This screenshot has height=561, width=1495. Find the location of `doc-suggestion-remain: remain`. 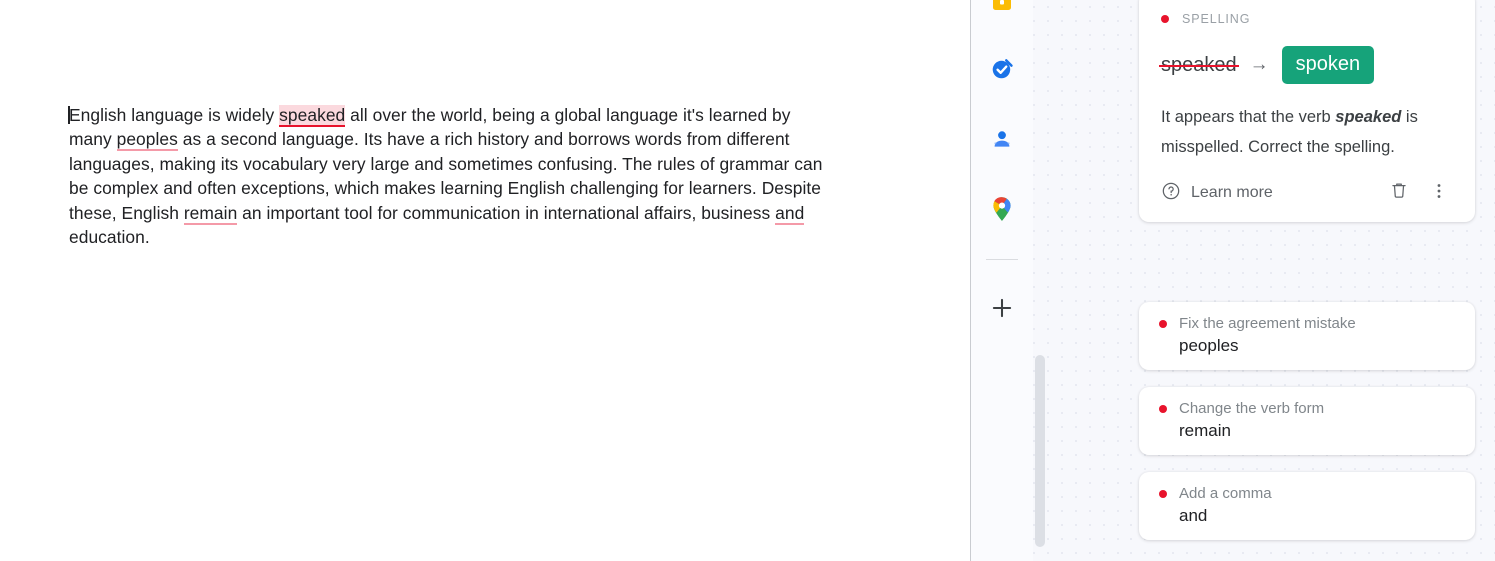

doc-suggestion-remain: remain is located at coordinates (210, 213).